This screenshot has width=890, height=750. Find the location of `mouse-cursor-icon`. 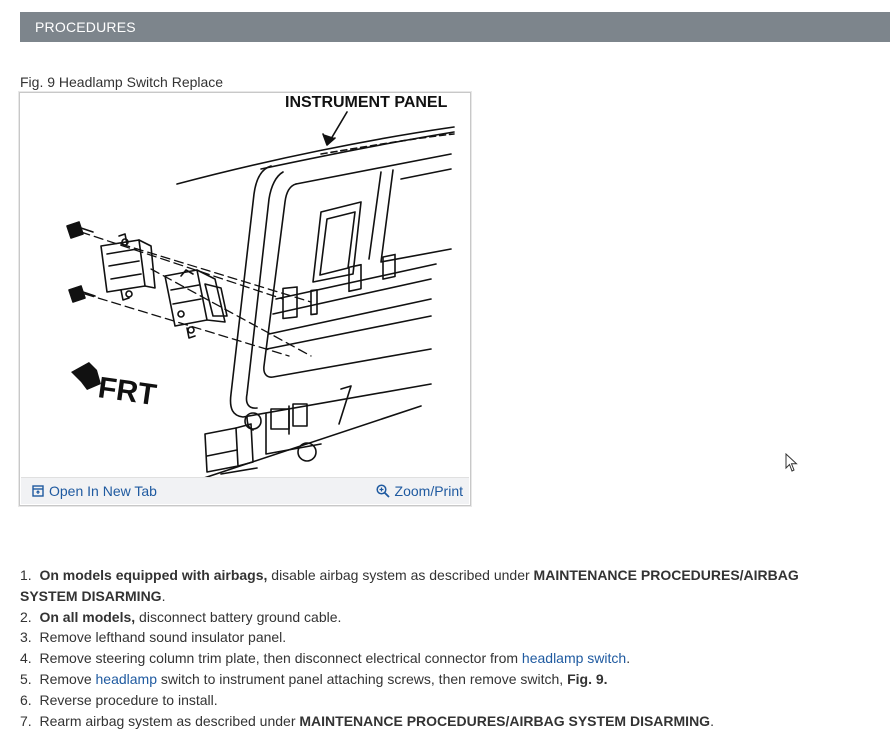

mouse-cursor-icon is located at coordinates (791, 462).